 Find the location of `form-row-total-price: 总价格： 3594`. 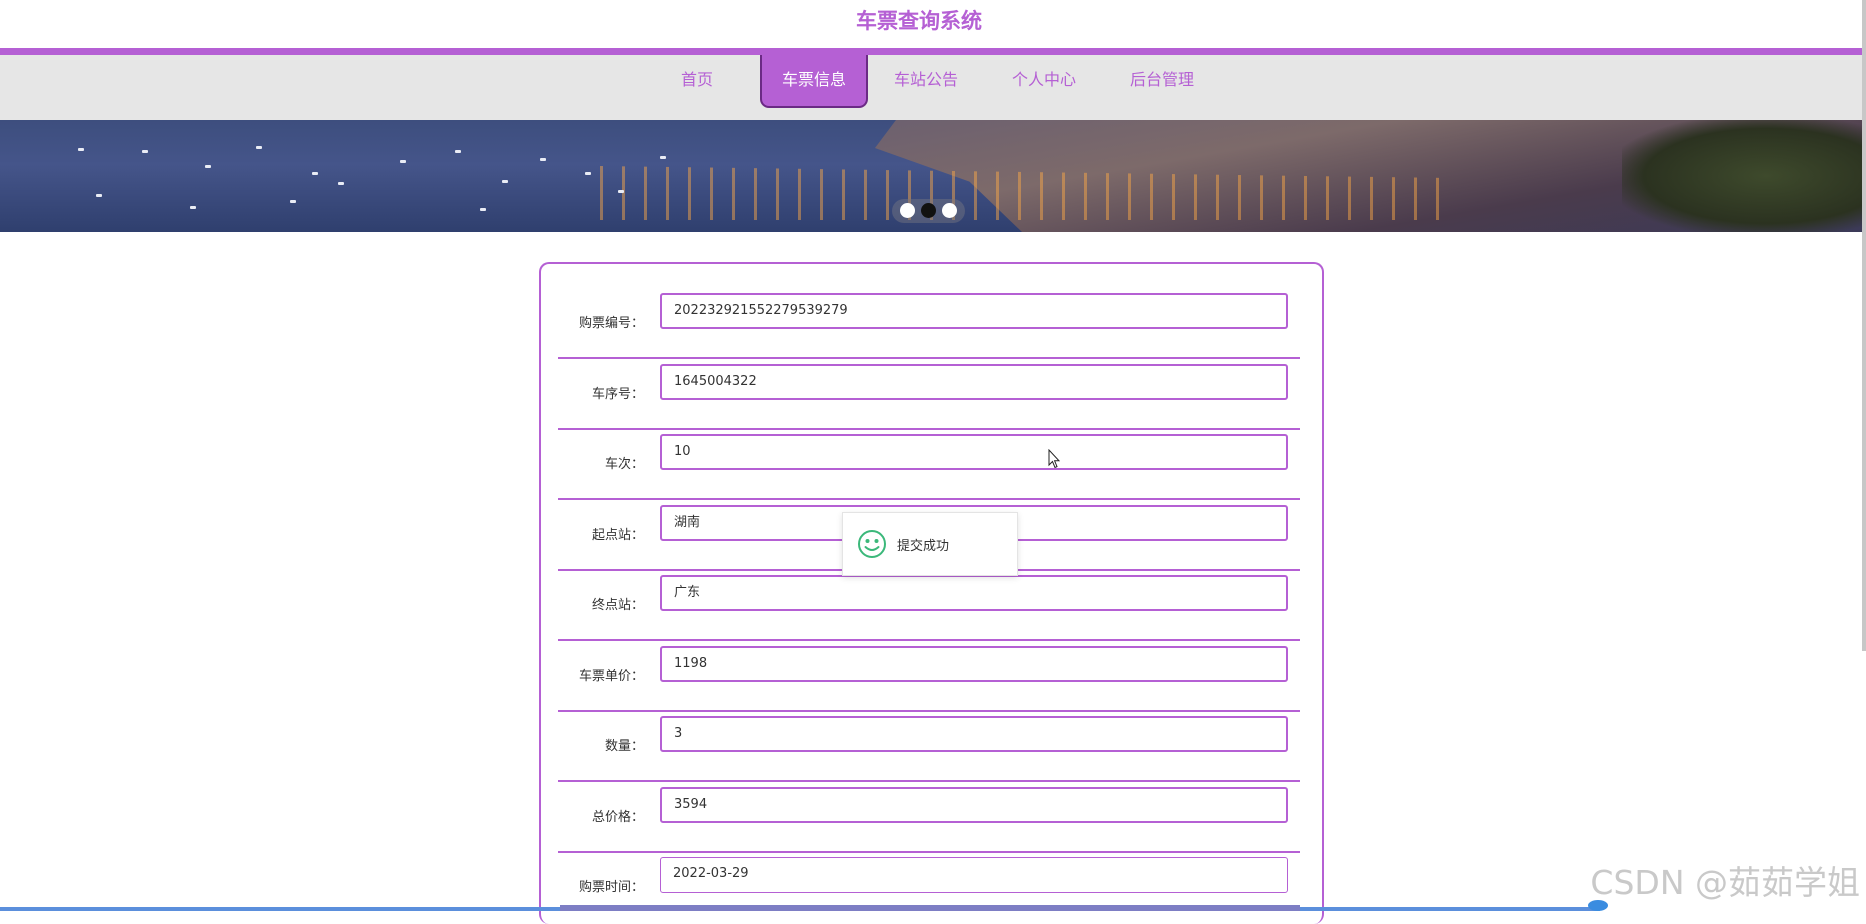

form-row-total-price: 总价格： 3594 is located at coordinates (929, 818).